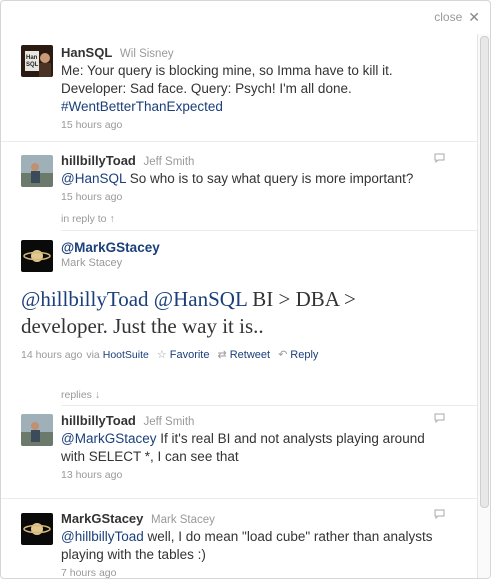 Image resolution: width=491 pixels, height=579 pixels. Describe the element at coordinates (108, 438) in the screenshot. I see `mention-link: @MarkGStacey` at that location.